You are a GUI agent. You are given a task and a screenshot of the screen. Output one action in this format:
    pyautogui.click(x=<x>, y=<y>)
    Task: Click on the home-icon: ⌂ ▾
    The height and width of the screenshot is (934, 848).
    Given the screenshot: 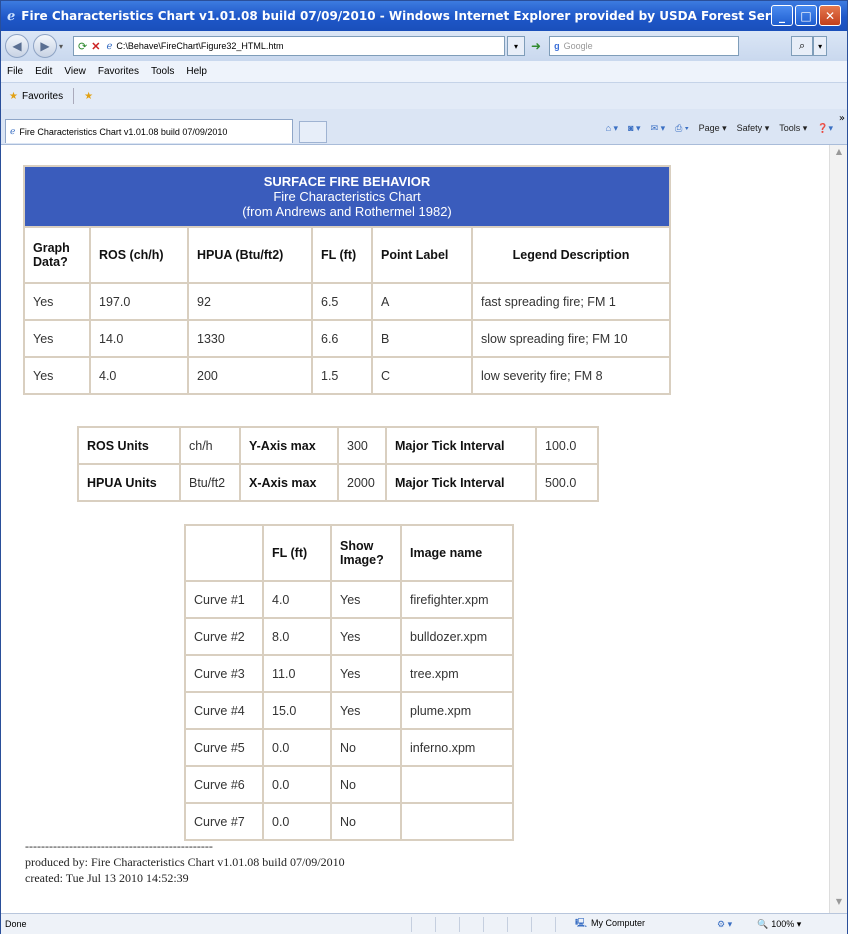 What is the action you would take?
    pyautogui.click(x=612, y=128)
    